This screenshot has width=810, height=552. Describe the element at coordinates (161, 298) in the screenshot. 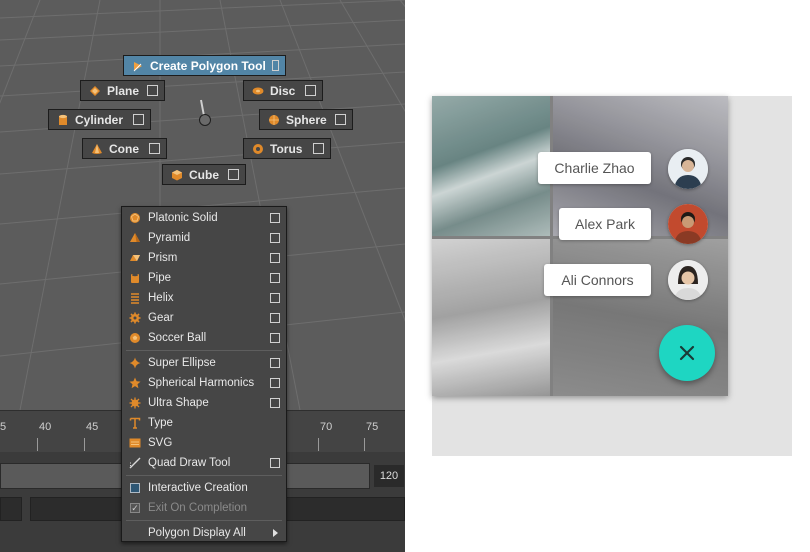

I see `menu-item-label: Helix` at that location.